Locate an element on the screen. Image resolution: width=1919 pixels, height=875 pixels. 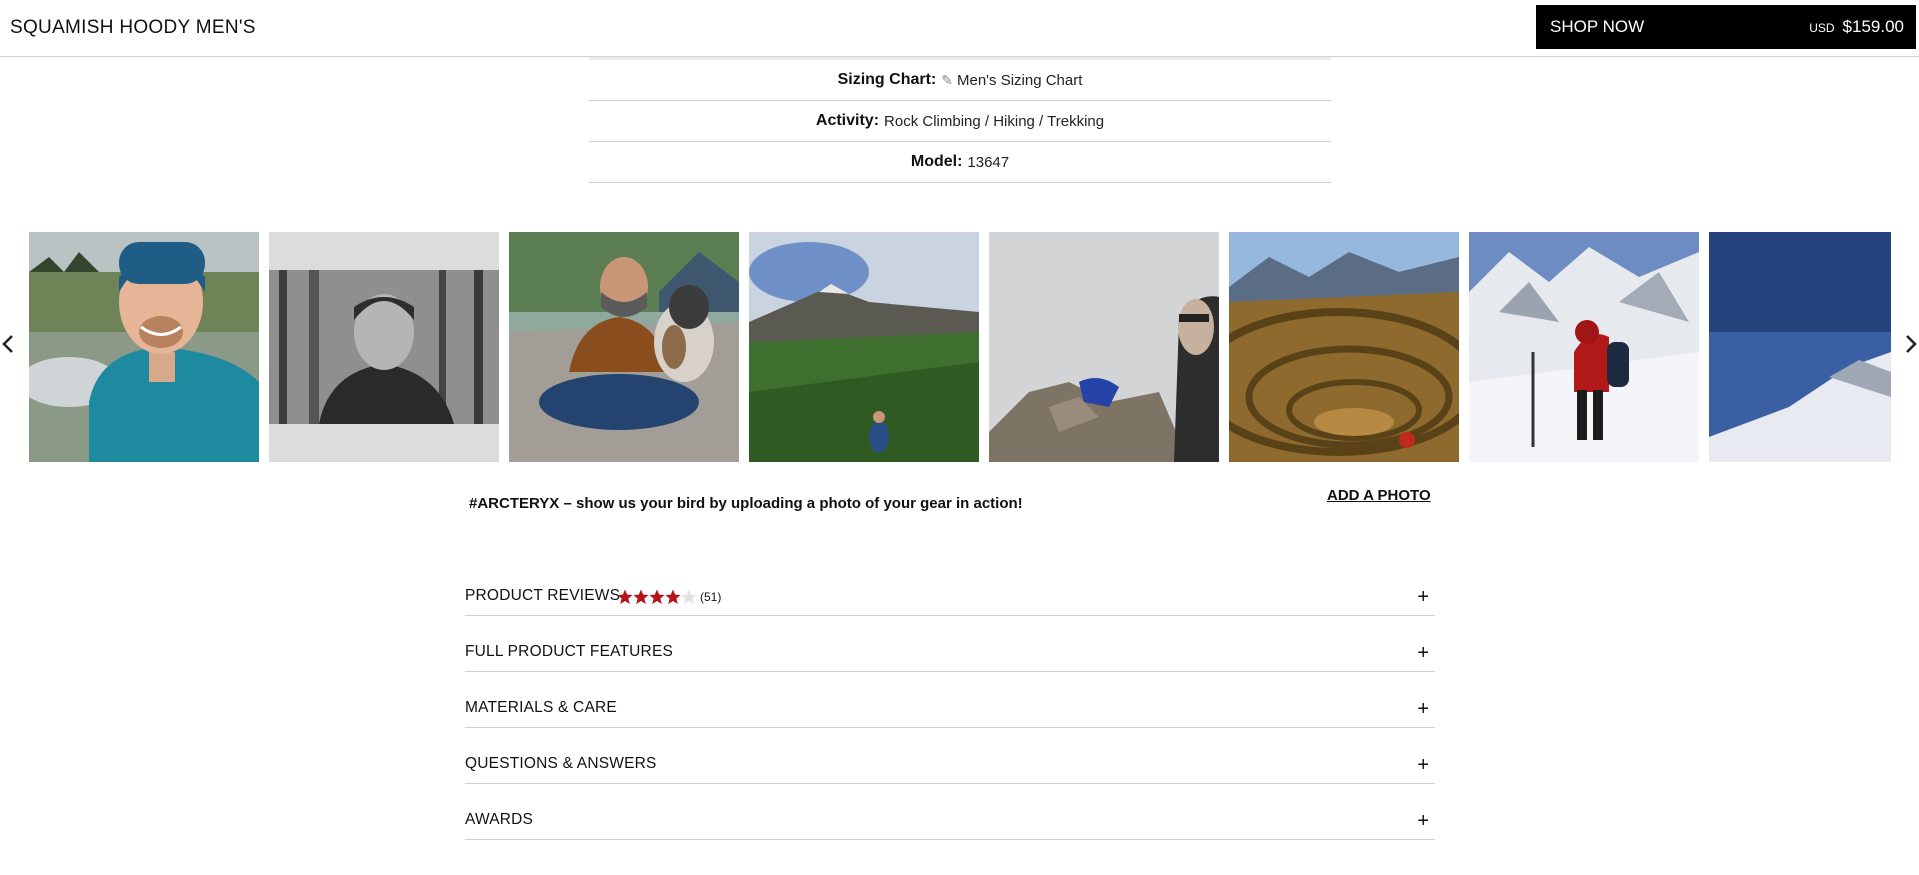
sizing-chart-link: Men's Sizing Chart is located at coordinates (1019, 80).